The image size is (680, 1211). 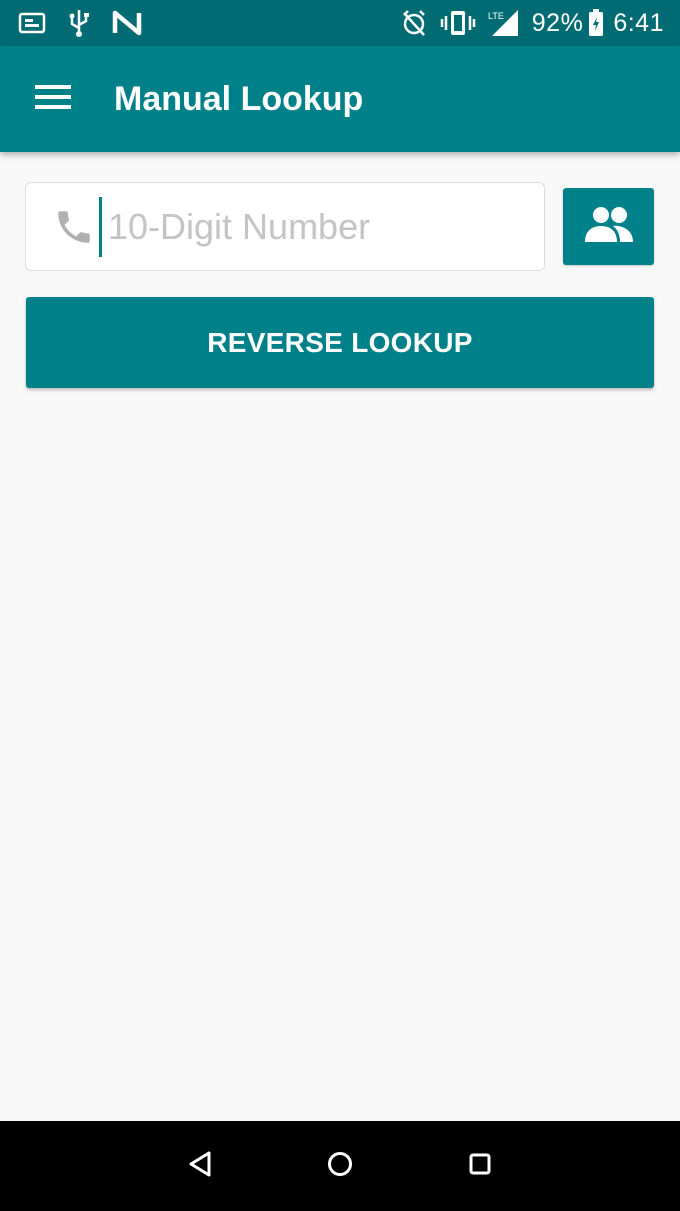 What do you see at coordinates (340, 23) in the screenshot?
I see `status-bar: LTE 92% 6:41` at bounding box center [340, 23].